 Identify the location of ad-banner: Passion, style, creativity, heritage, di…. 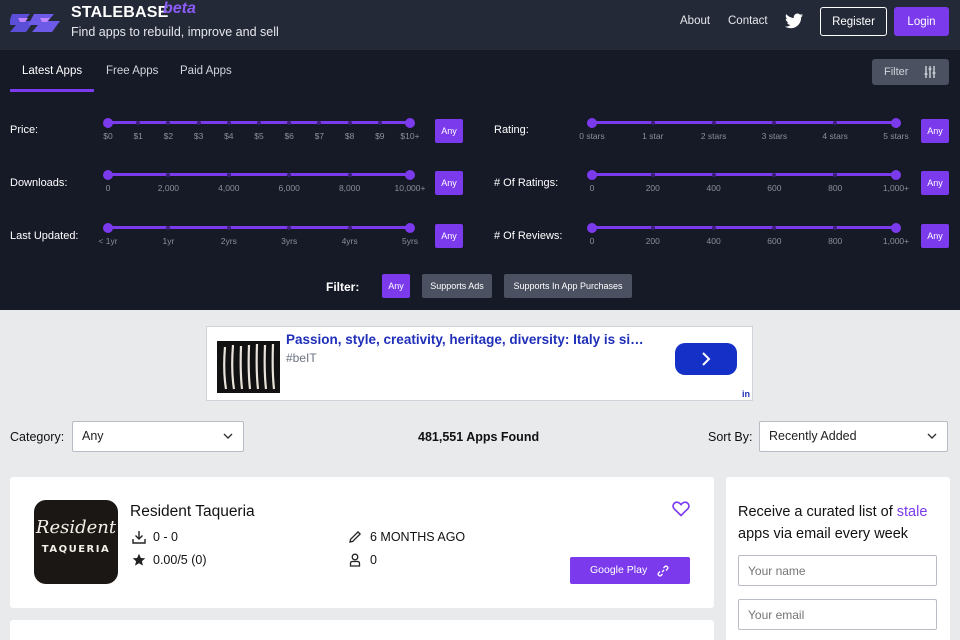
(479, 363).